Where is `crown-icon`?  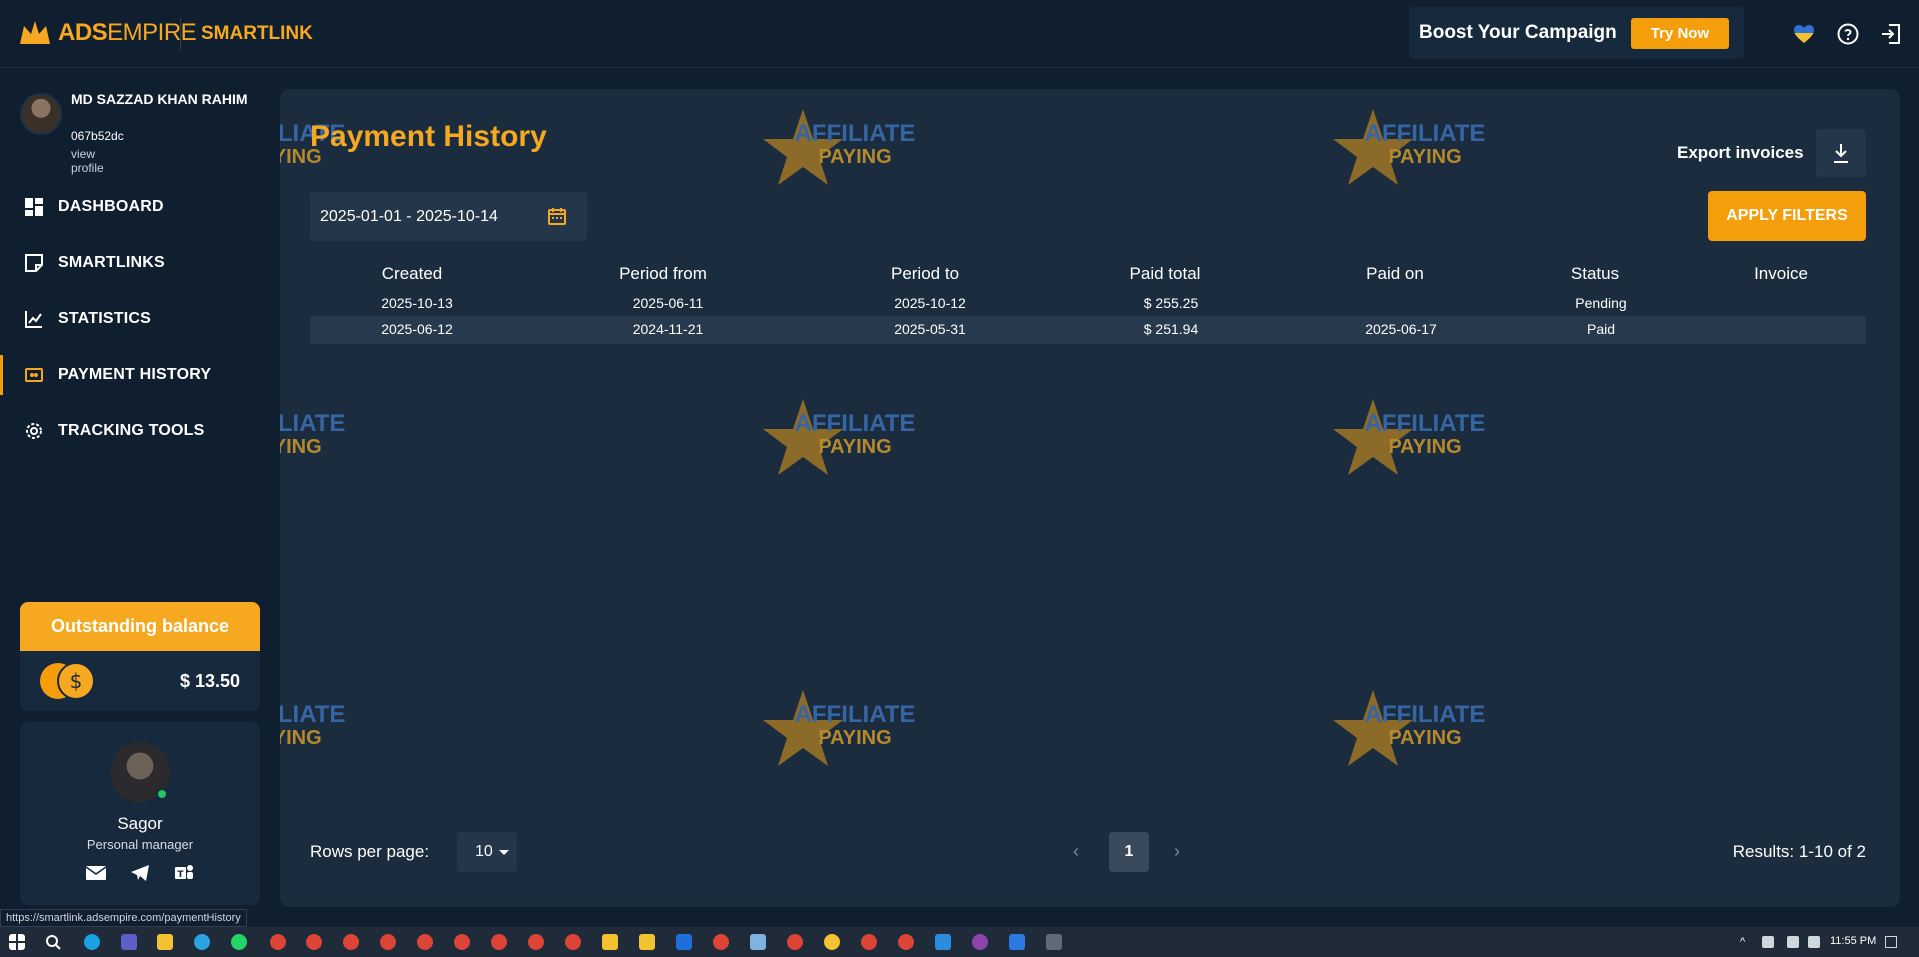
crown-icon is located at coordinates (35, 32).